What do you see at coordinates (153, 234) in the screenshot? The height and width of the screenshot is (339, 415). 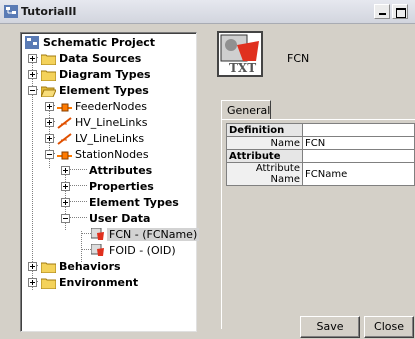 I see `tree-label: FCN - (FCName)` at bounding box center [153, 234].